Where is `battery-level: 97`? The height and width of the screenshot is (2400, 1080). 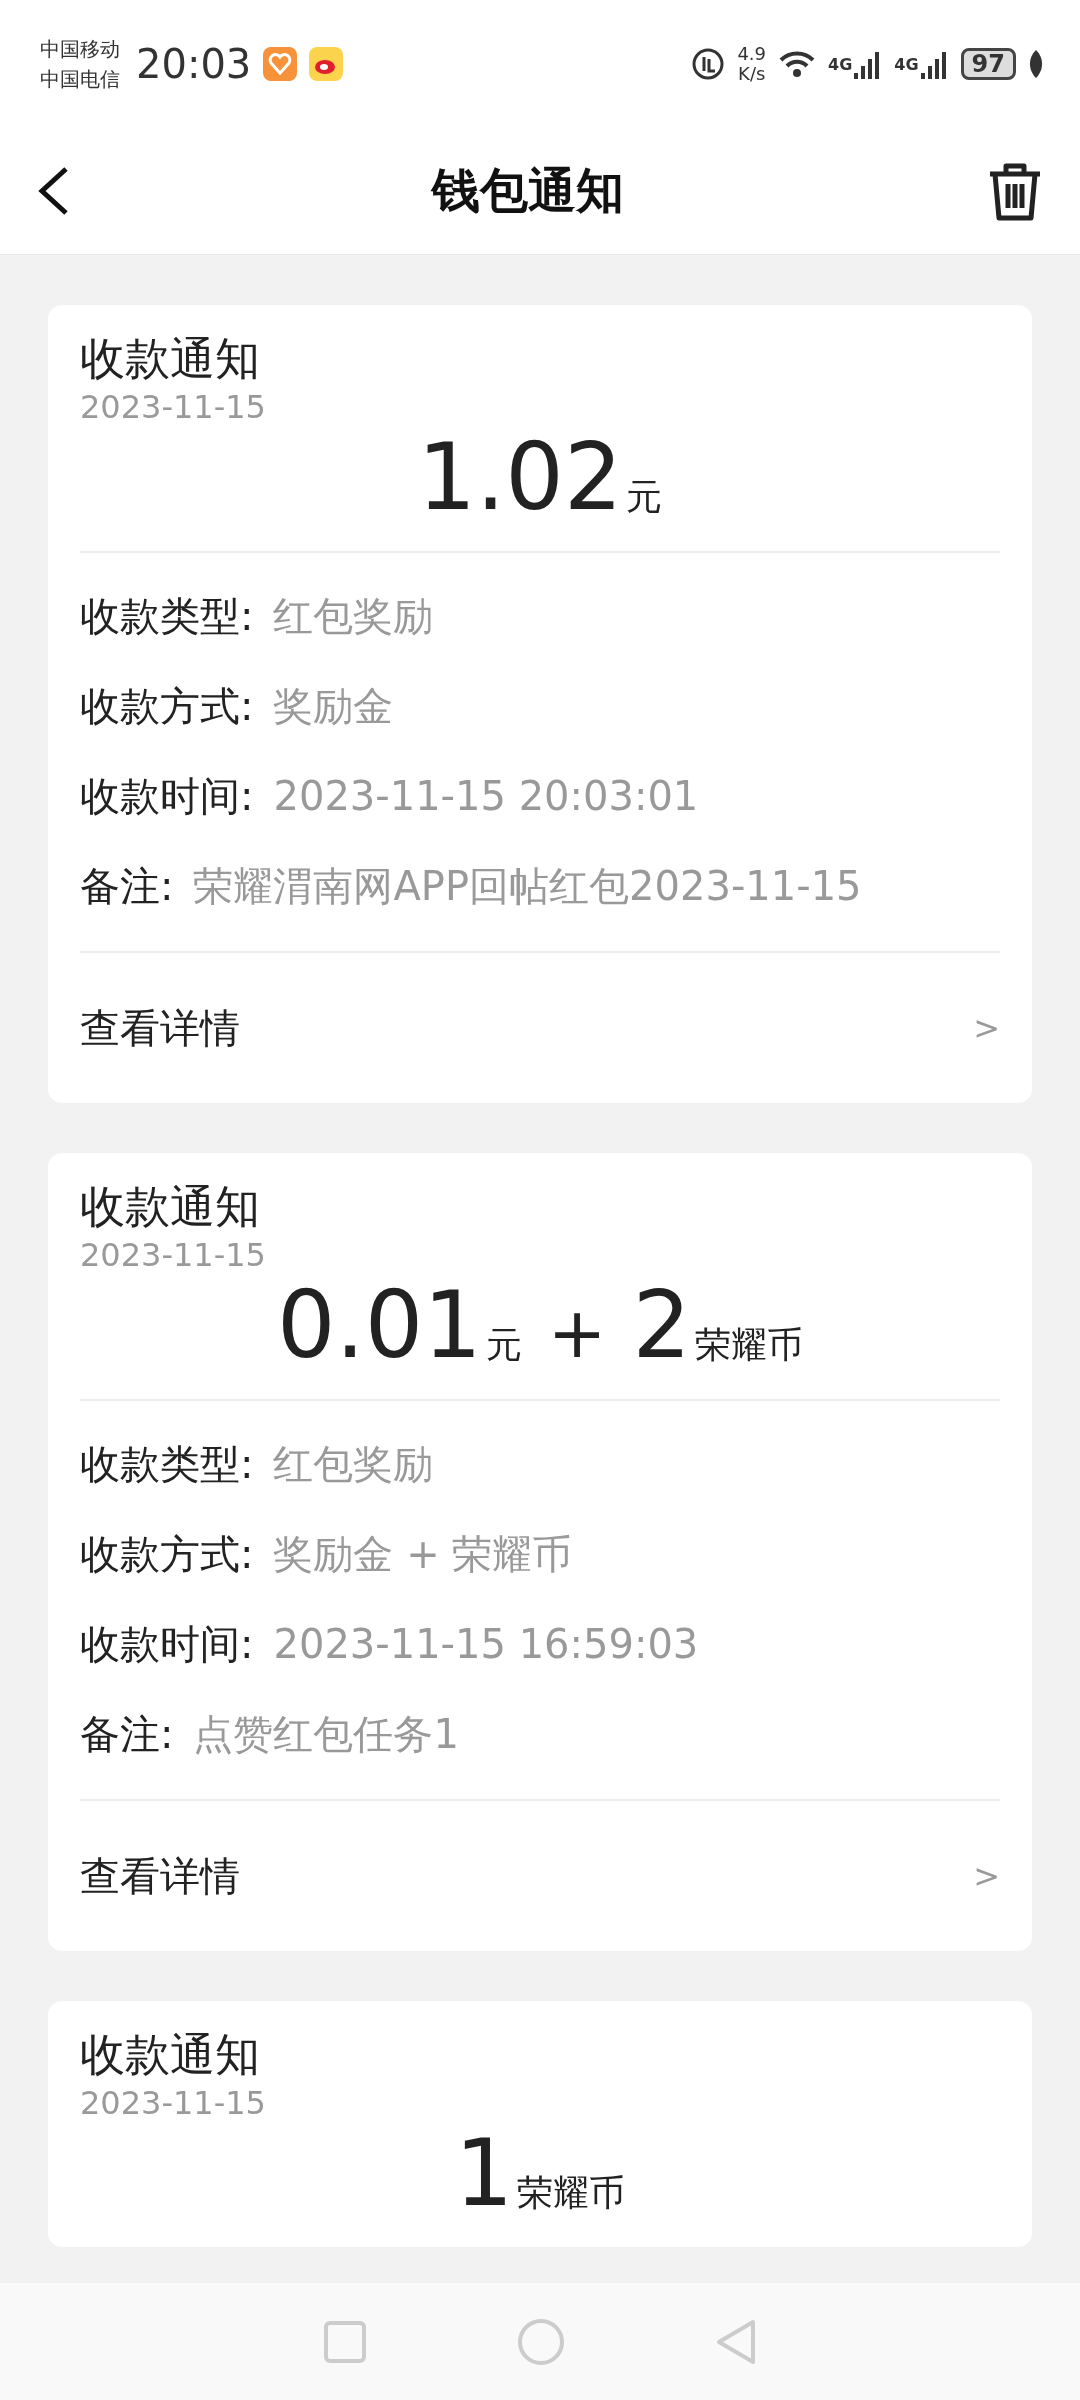 battery-level: 97 is located at coordinates (988, 64).